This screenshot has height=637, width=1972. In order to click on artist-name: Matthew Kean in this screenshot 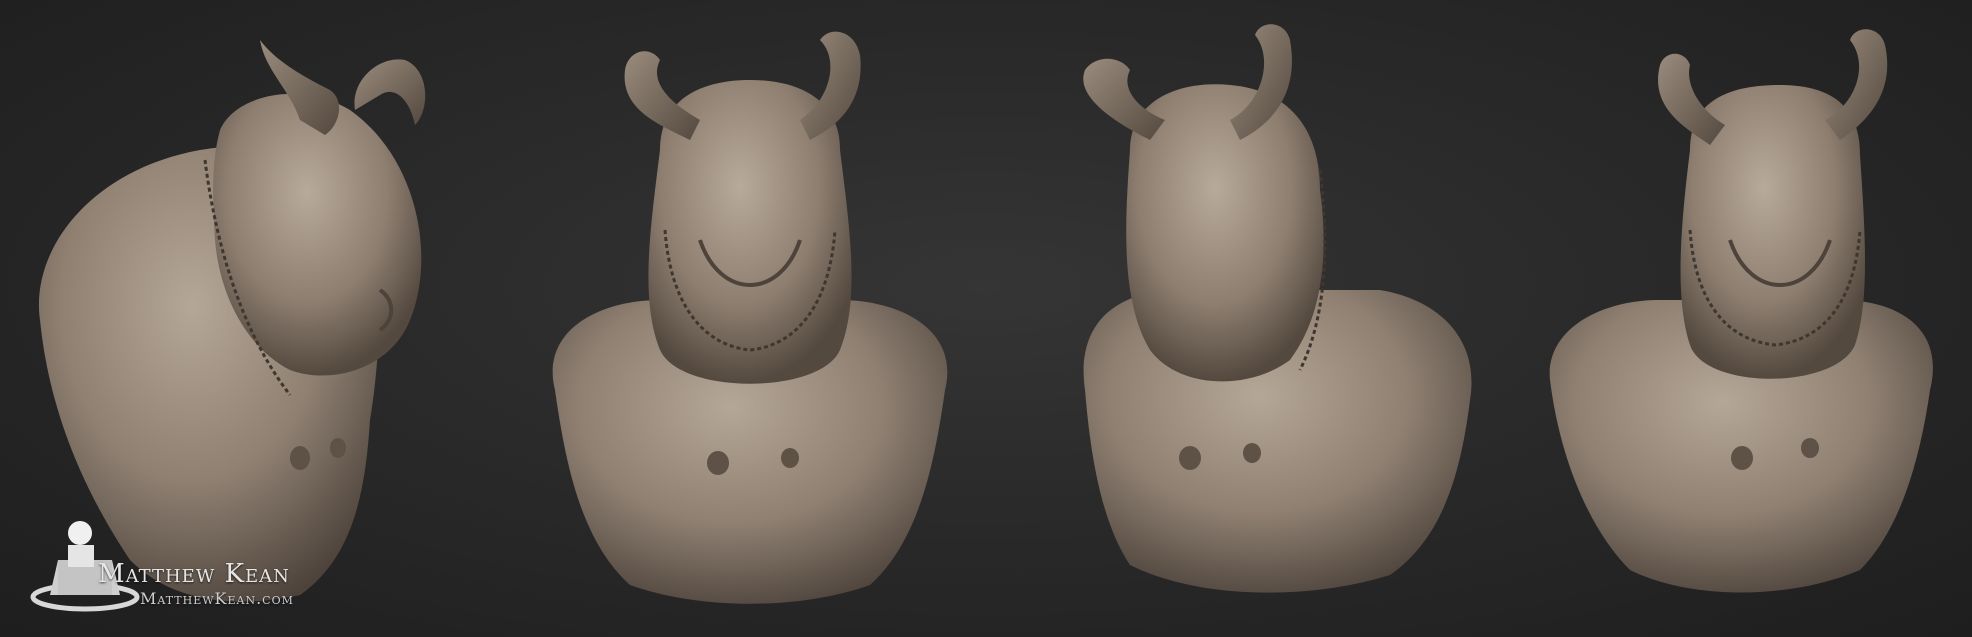, I will do `click(194, 574)`.